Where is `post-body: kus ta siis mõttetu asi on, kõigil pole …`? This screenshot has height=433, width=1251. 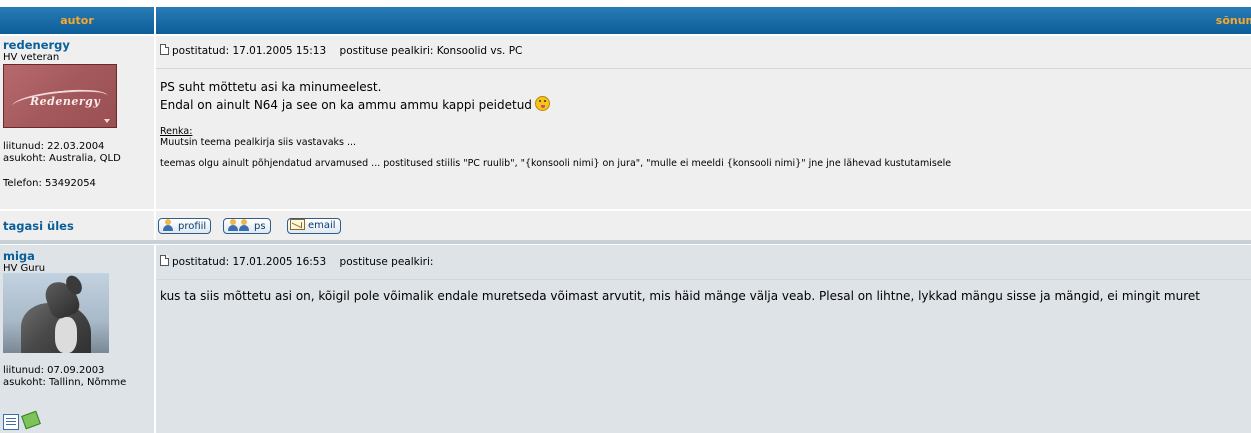 post-body: kus ta siis mõttetu asi on, kõigil pole … is located at coordinates (680, 296).